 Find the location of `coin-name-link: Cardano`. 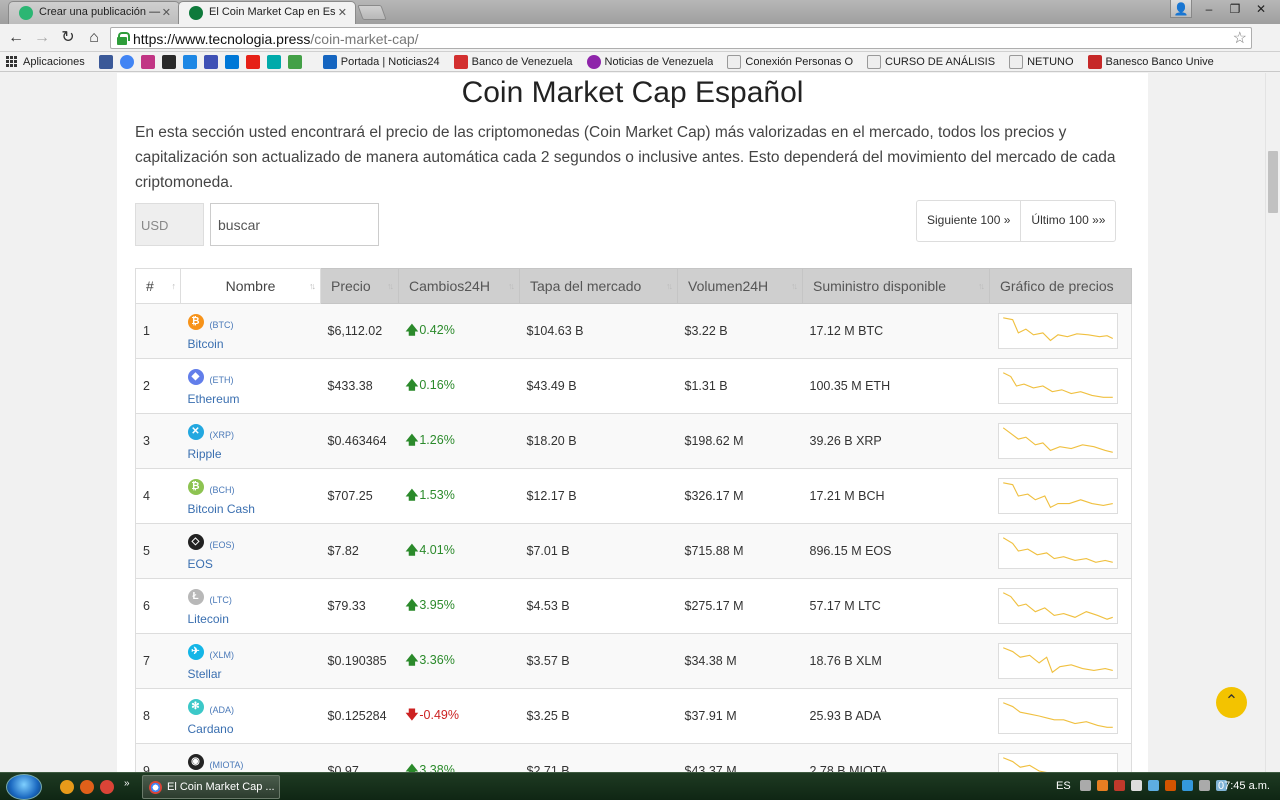

coin-name-link: Cardano is located at coordinates (211, 729).